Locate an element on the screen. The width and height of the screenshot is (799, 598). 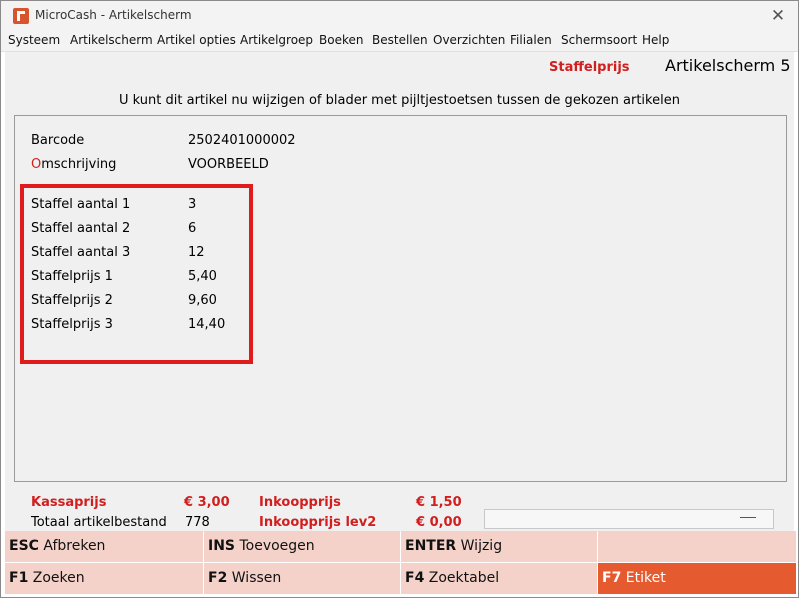
f7-button: F7 Etiket is located at coordinates (697, 578).